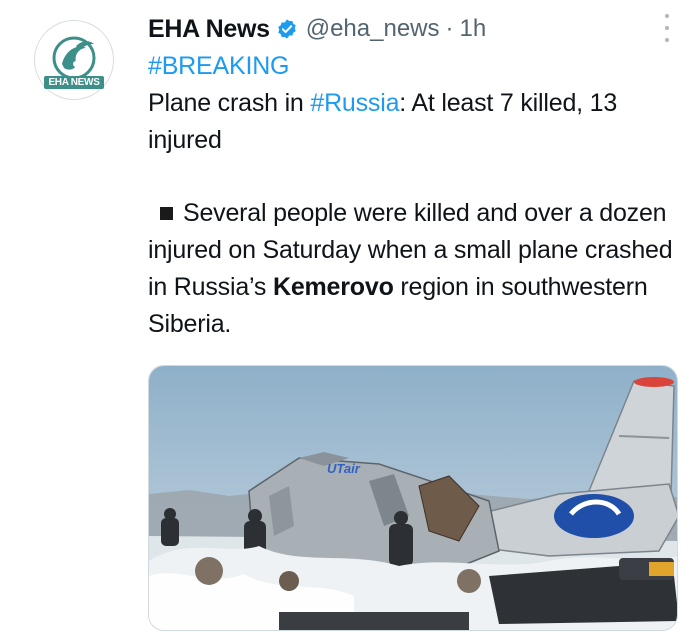  Describe the element at coordinates (219, 66) in the screenshot. I see `hashtag-breaking: #BREAKING` at that location.